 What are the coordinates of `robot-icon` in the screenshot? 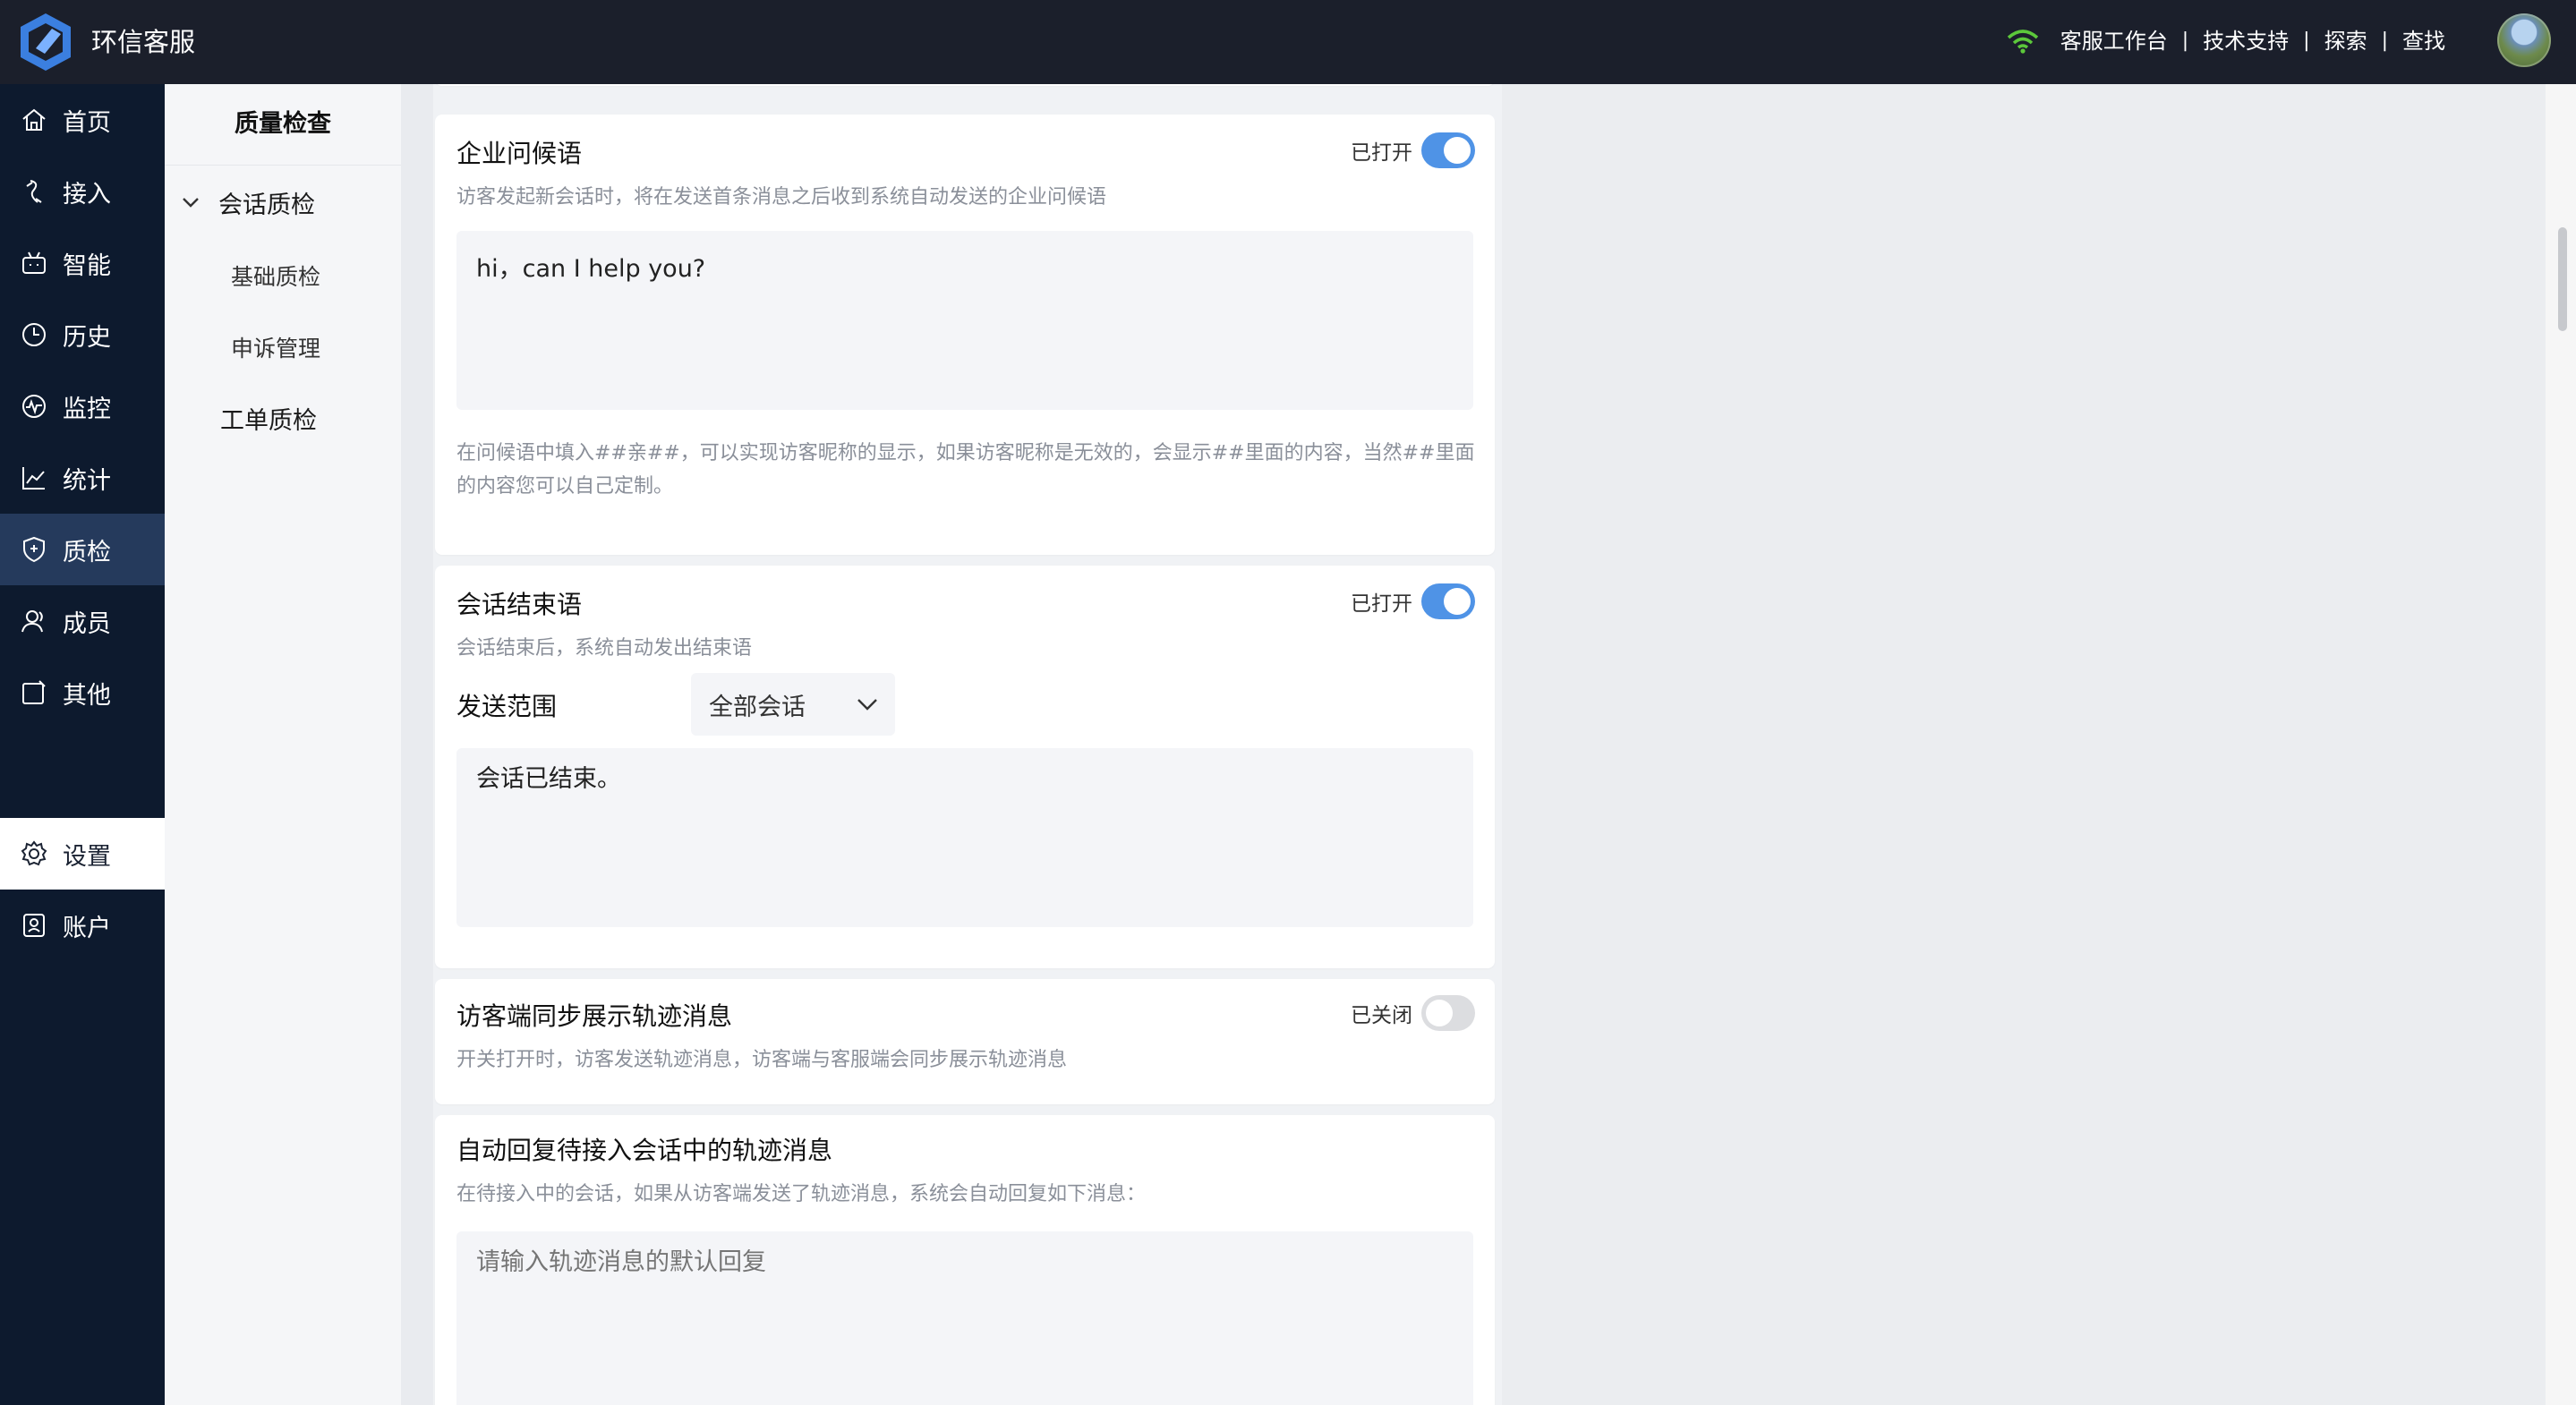 It's located at (34, 262).